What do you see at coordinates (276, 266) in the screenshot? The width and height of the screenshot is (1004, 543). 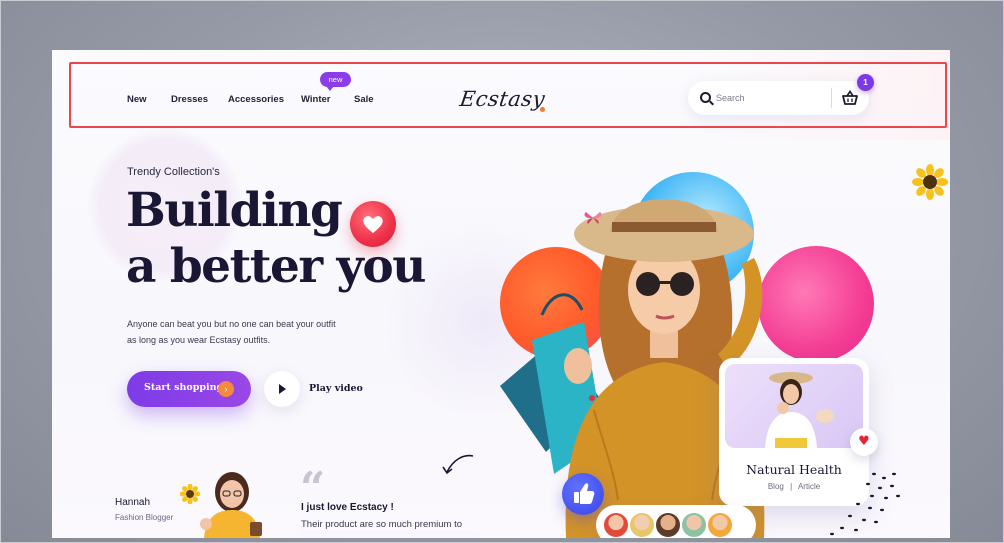 I see `headline-line-2: a better you` at bounding box center [276, 266].